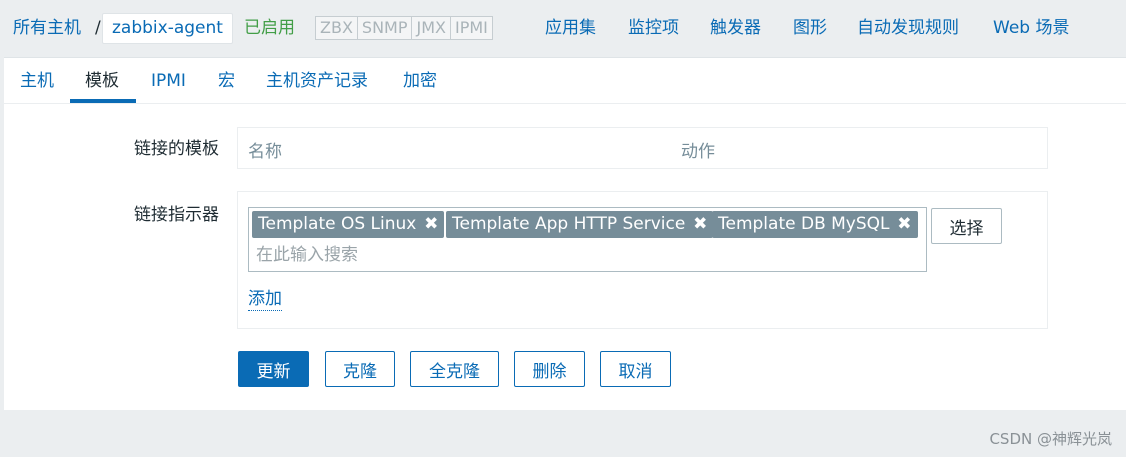 The height and width of the screenshot is (457, 1126). I want to click on template-chip: Template App HTTP Service ✖, so click(580, 224).